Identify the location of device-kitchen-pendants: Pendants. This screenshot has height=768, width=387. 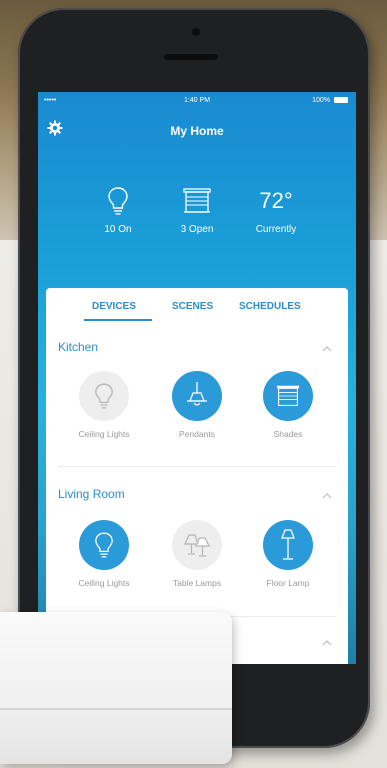
(197, 405).